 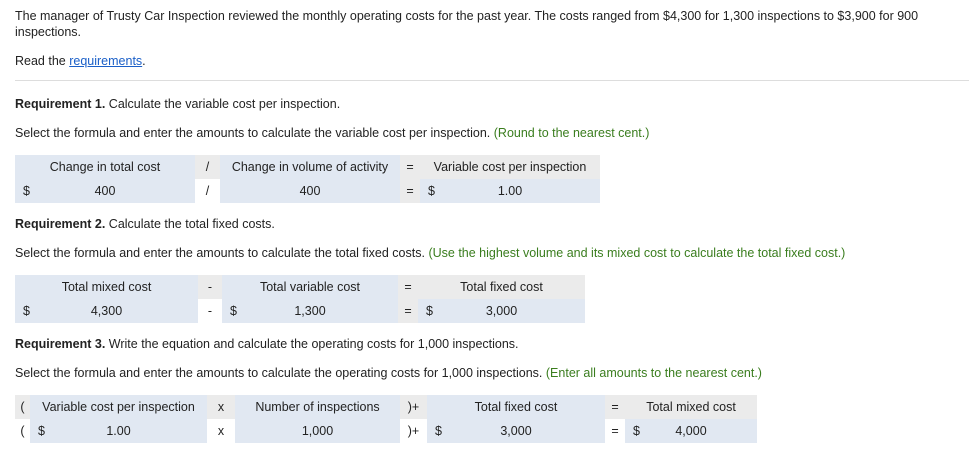 I want to click on req1-op-1: /, so click(x=207, y=191).